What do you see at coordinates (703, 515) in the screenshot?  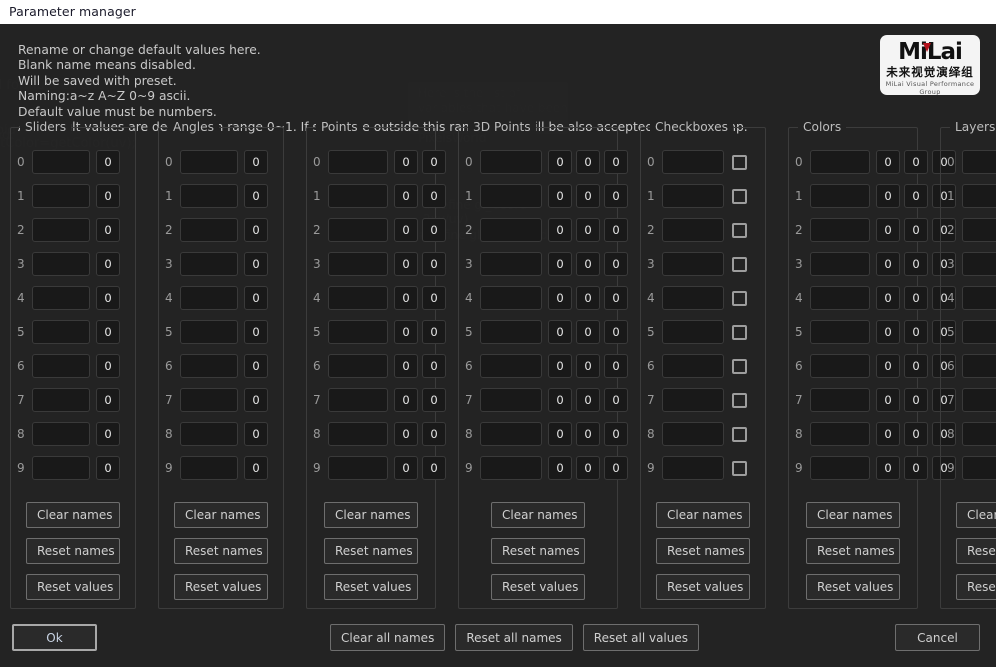 I see `clear-names-button-checkboxes: Clear names` at bounding box center [703, 515].